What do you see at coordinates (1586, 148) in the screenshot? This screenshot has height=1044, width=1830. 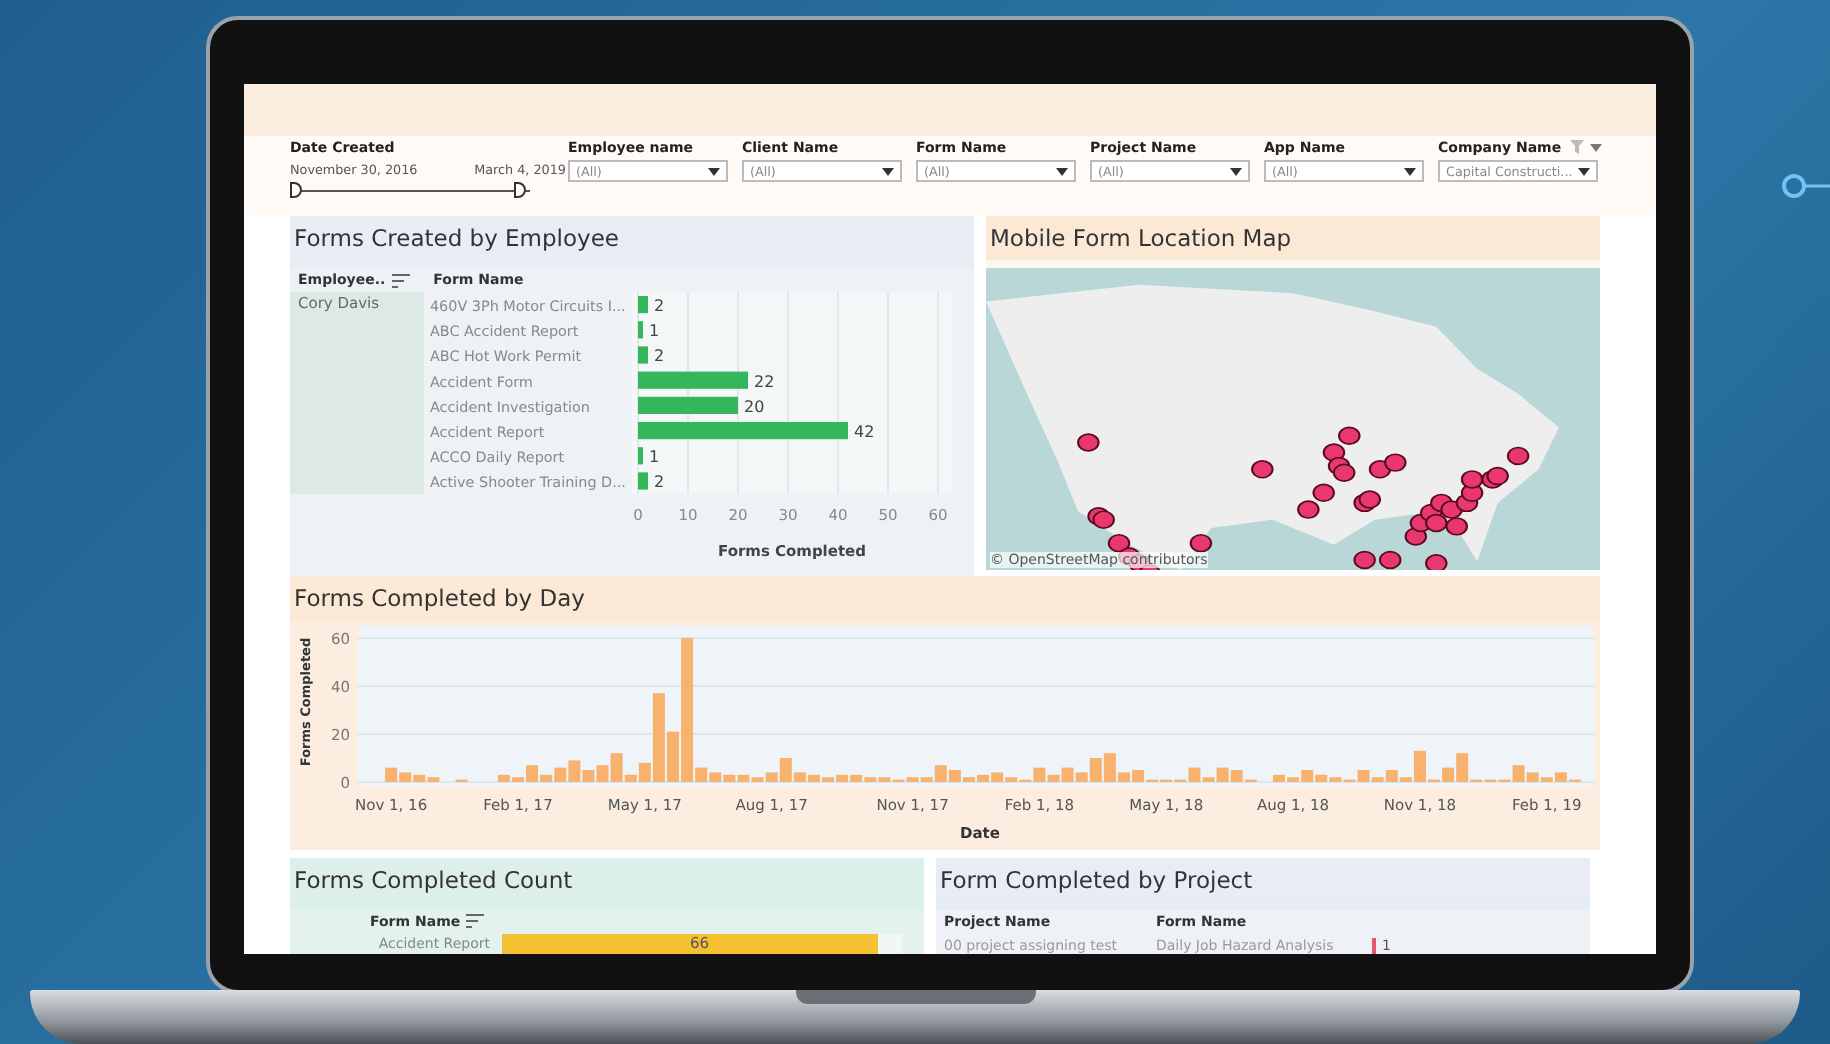 I see `filter-icon` at bounding box center [1586, 148].